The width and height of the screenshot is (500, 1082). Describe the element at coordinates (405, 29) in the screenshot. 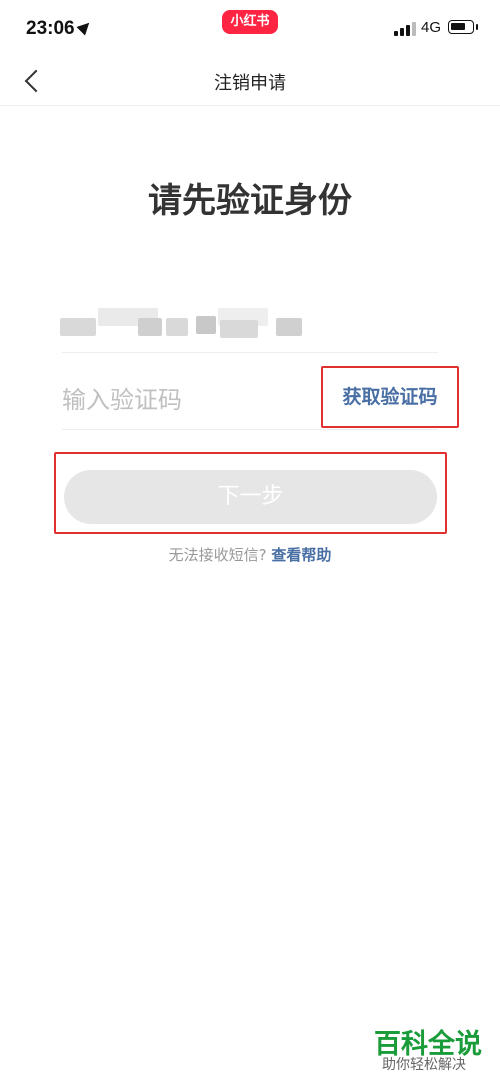

I see `signal-icon` at that location.